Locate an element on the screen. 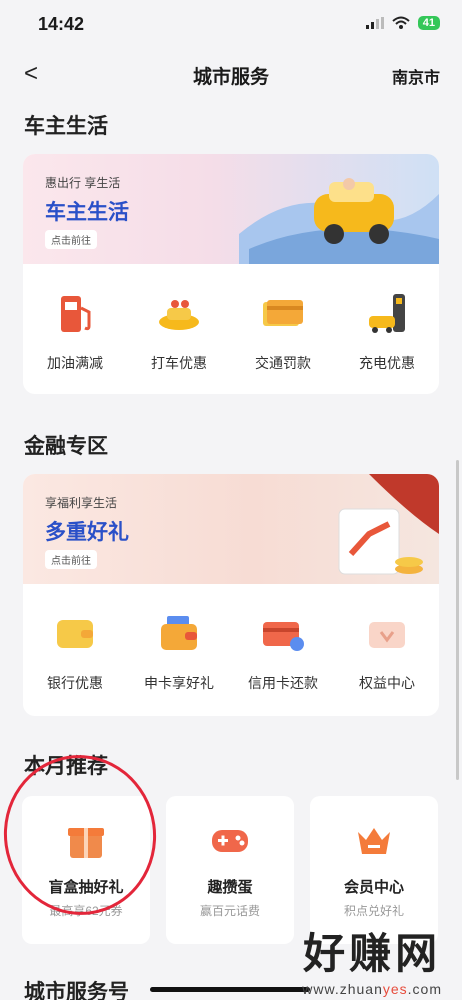 This screenshot has height=1000, width=462. grid-item-label: 充电优惠 is located at coordinates (387, 363).